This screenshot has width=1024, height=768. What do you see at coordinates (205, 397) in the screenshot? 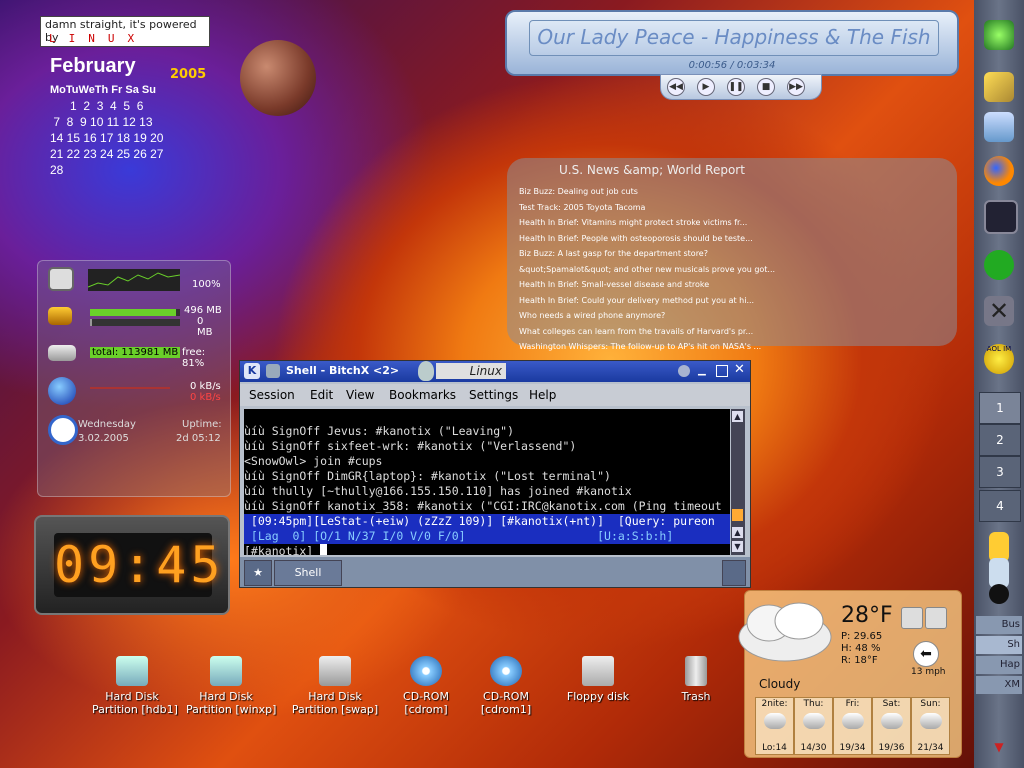
I see `network-out: 0 kB/s` at bounding box center [205, 397].